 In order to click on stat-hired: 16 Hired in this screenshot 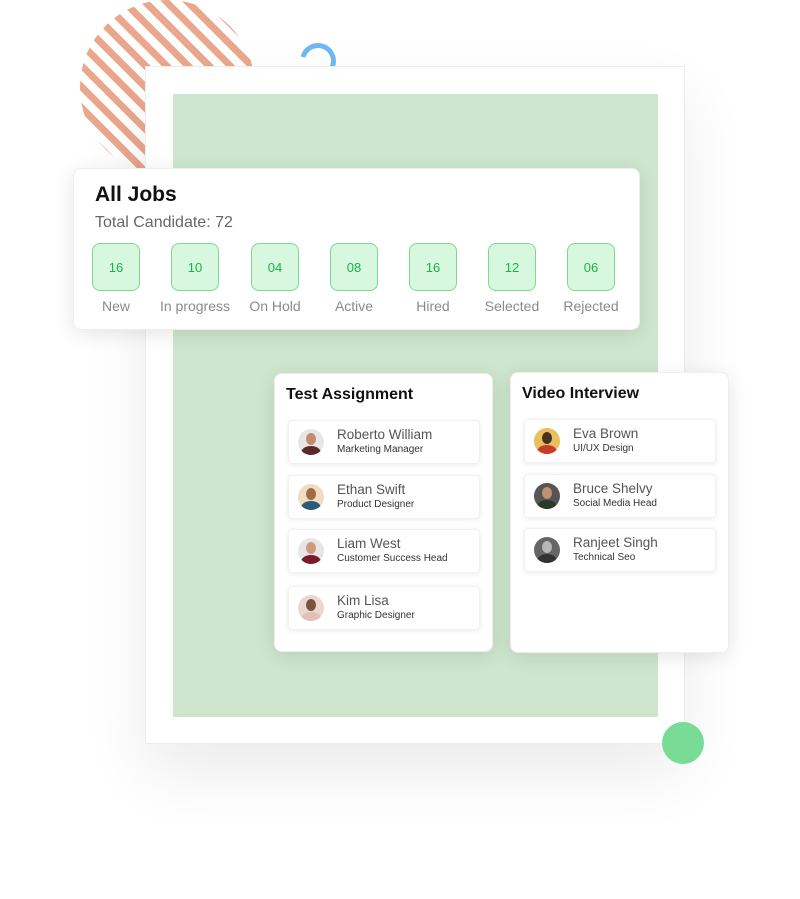, I will do `click(433, 278)`.